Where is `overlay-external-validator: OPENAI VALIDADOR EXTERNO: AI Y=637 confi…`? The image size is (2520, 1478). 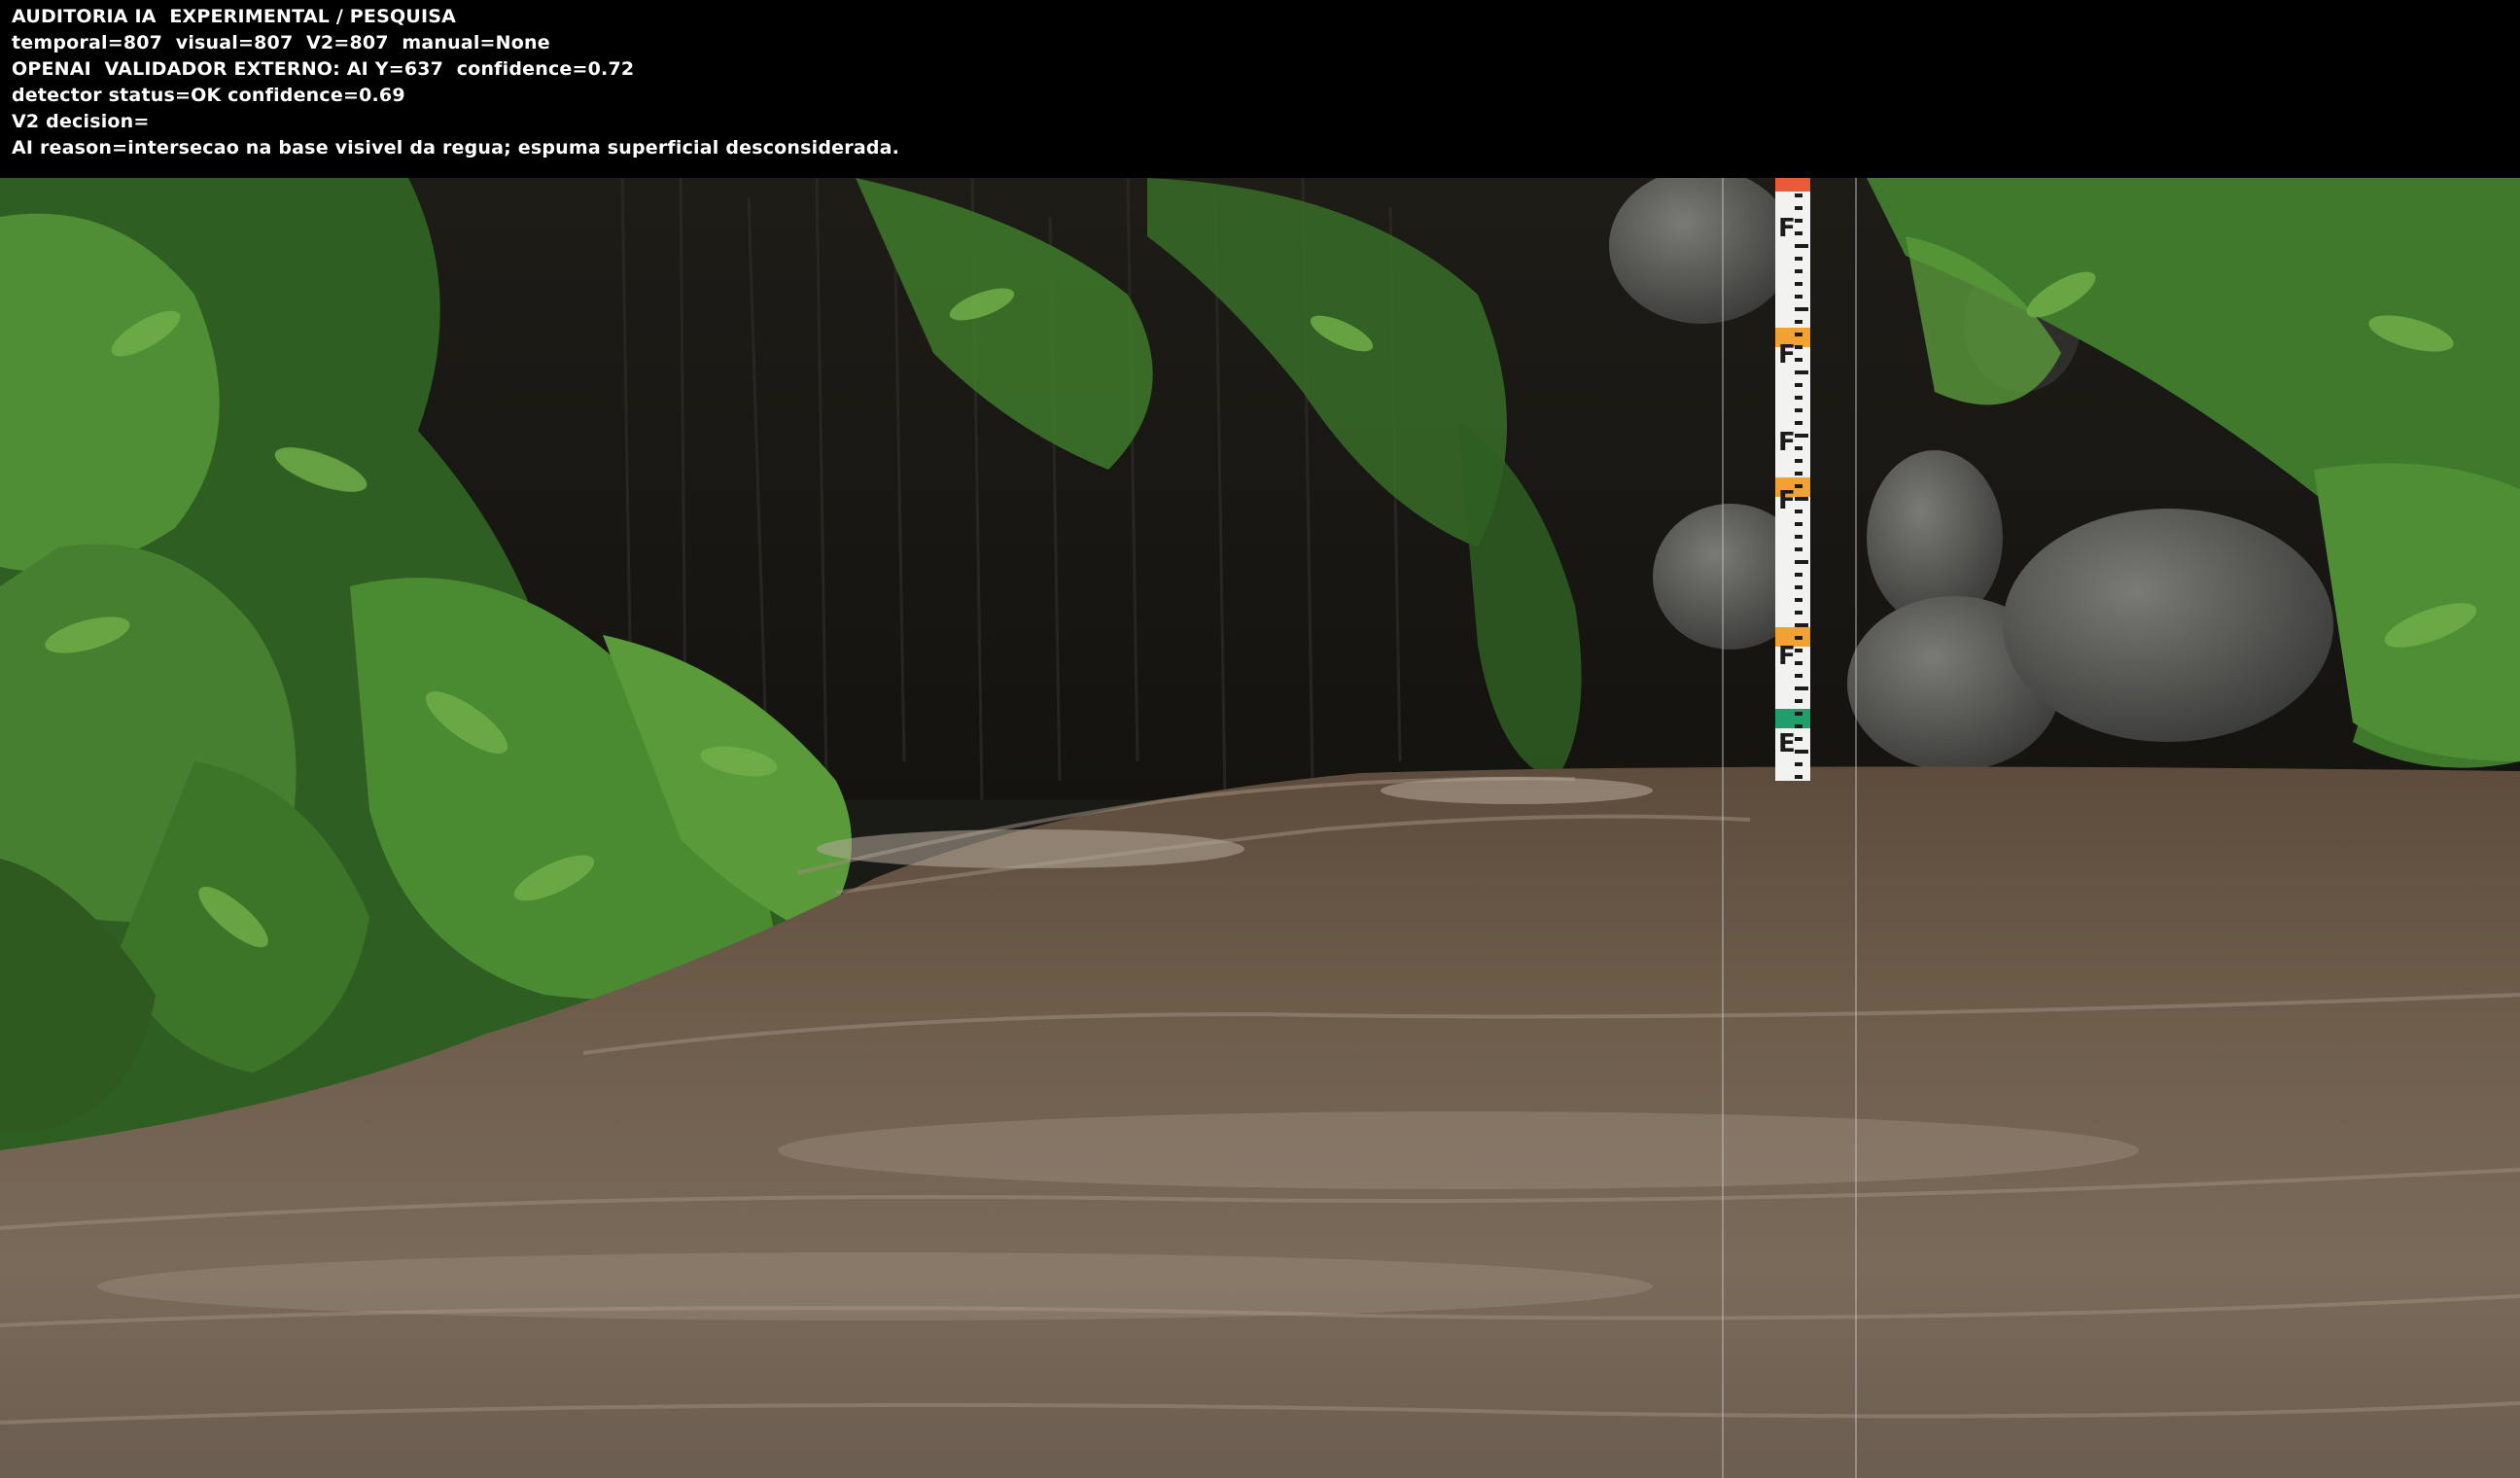
overlay-external-validator: OPENAI VALIDADOR EXTERNO: AI Y=637 confi… is located at coordinates (323, 69).